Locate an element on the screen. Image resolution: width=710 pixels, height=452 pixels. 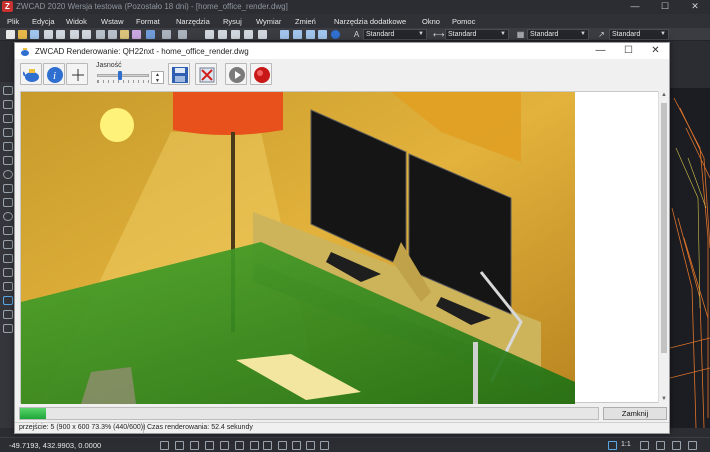
rectangle-icon is located at coordinates (8, 146).